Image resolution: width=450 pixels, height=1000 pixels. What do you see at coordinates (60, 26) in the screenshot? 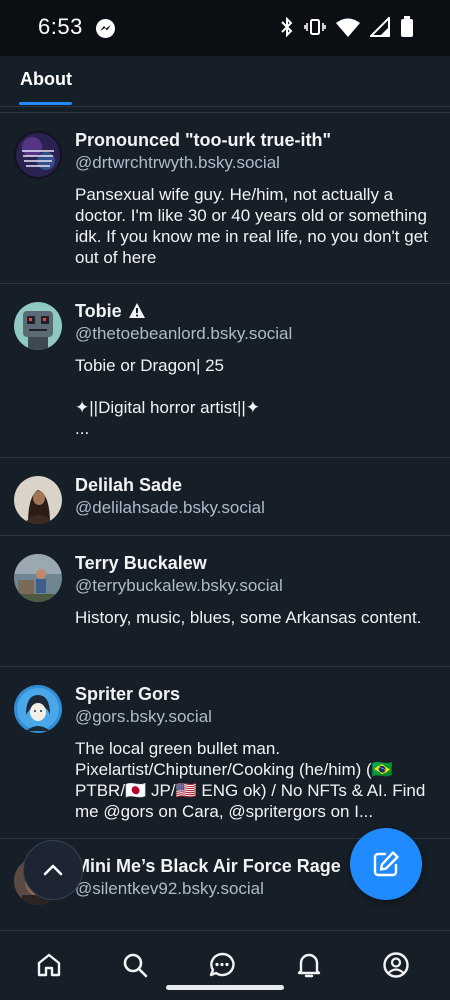
I see `status-time: 6:53` at bounding box center [60, 26].